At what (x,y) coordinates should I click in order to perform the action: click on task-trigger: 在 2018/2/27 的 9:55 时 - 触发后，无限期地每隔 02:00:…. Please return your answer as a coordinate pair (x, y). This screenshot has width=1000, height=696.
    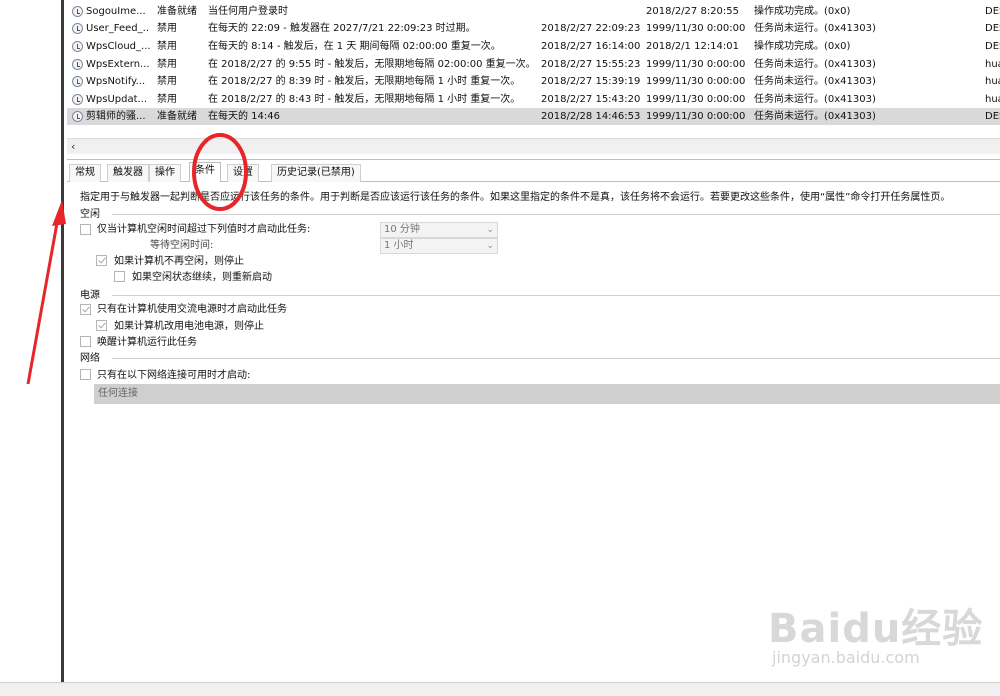
    Looking at the image, I should click on (372, 64).